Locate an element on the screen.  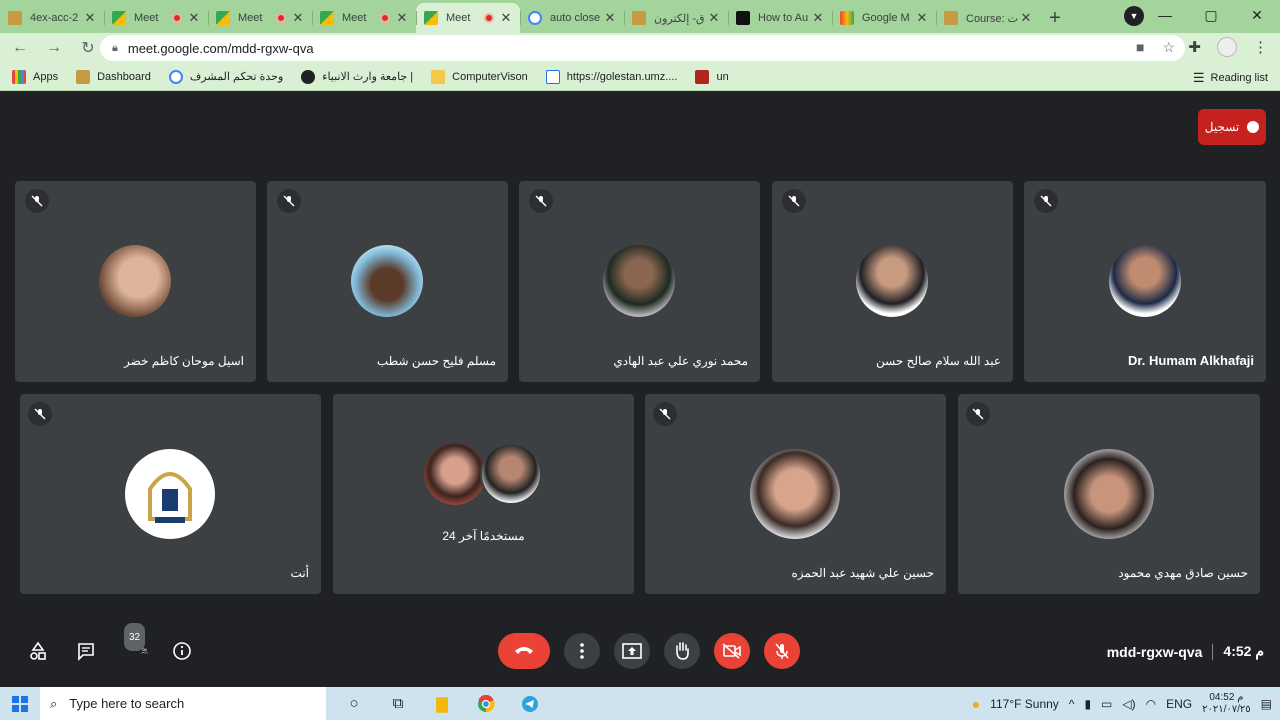
leave-call-button is located at coordinates (524, 651).